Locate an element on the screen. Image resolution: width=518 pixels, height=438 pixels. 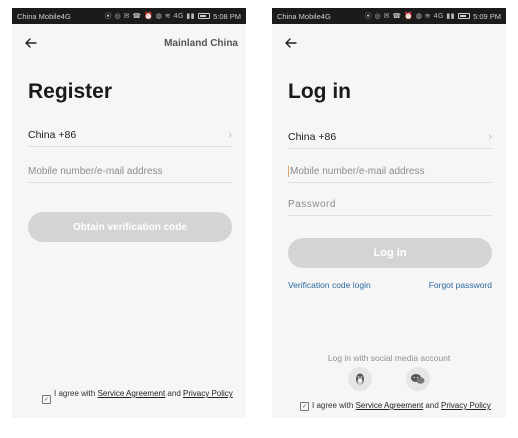
clock: 5:08 PM is located at coordinates (227, 16).